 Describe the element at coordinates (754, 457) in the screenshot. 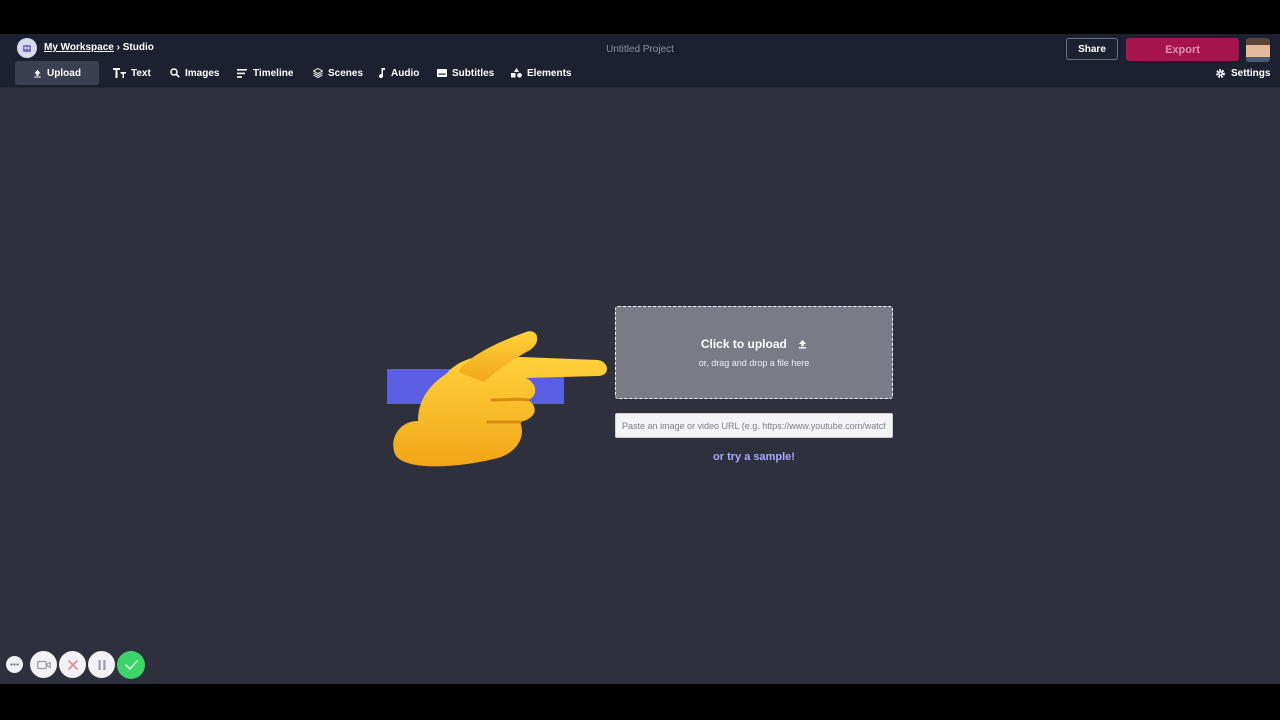

I see `try-sample-link: or try a sample!` at that location.